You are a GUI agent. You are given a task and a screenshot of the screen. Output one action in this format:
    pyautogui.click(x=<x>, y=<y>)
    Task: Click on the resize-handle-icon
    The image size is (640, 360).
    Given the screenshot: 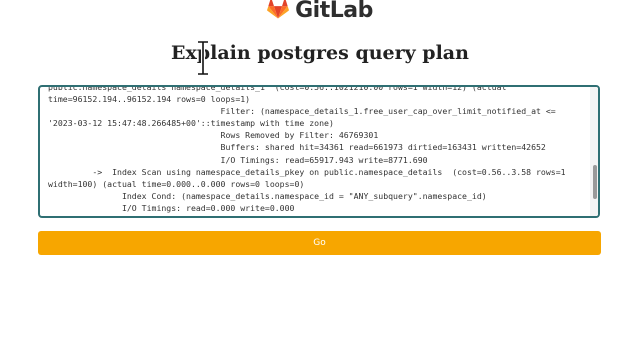 What is the action you would take?
    pyautogui.click(x=593, y=211)
    